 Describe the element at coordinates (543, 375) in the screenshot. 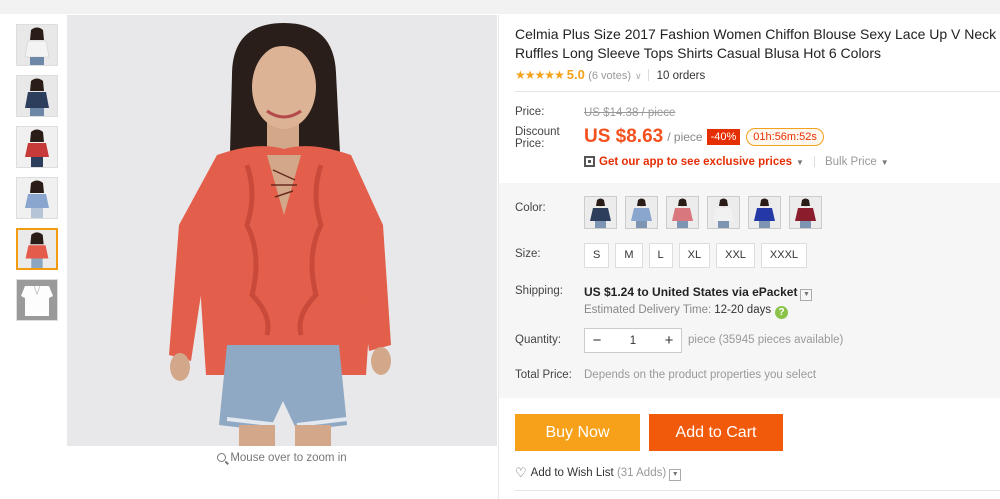

I see `total-price-label: Total Price:` at that location.